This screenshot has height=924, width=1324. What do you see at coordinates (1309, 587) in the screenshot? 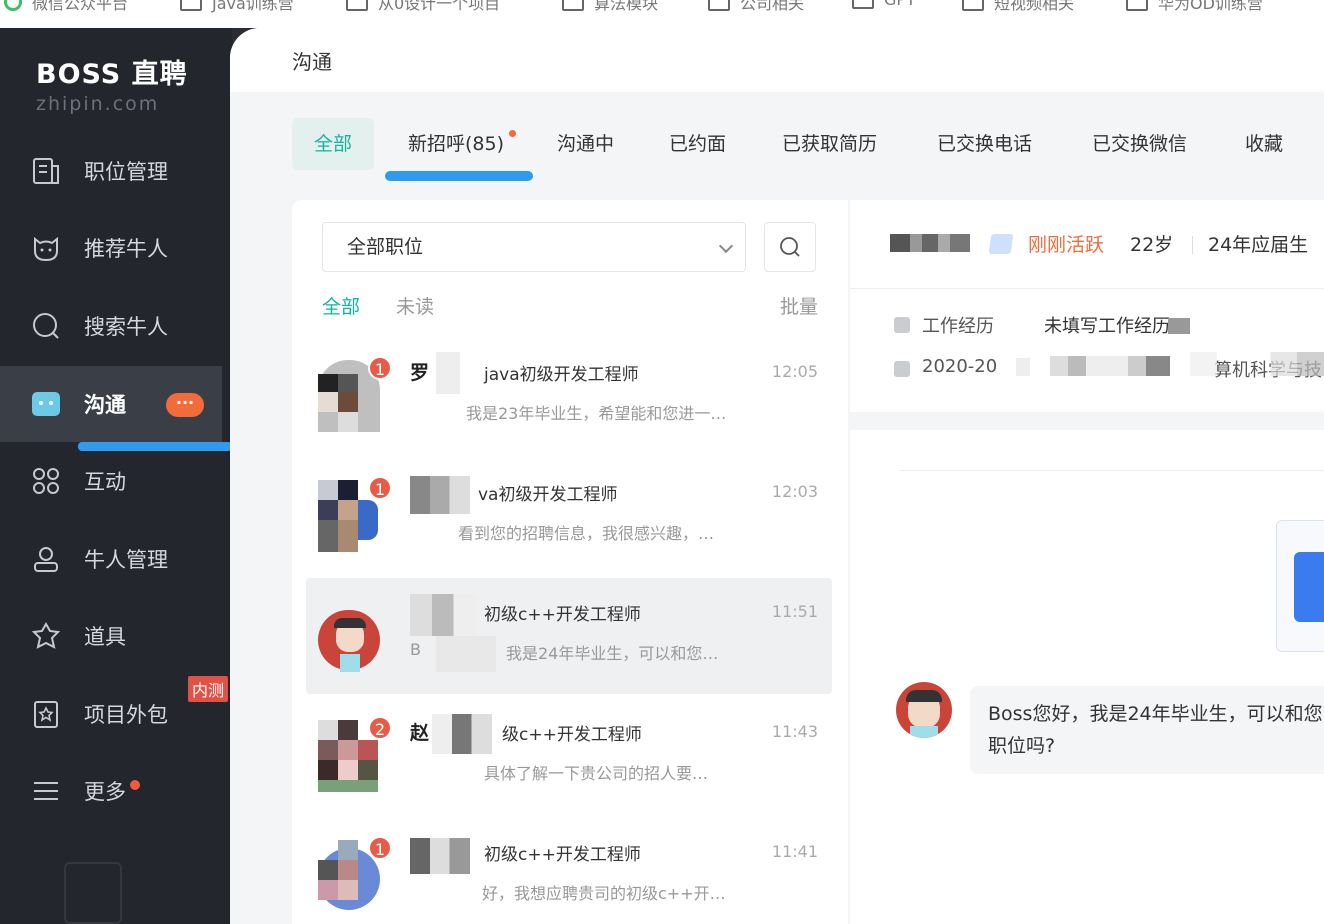
I see `card-icon` at bounding box center [1309, 587].